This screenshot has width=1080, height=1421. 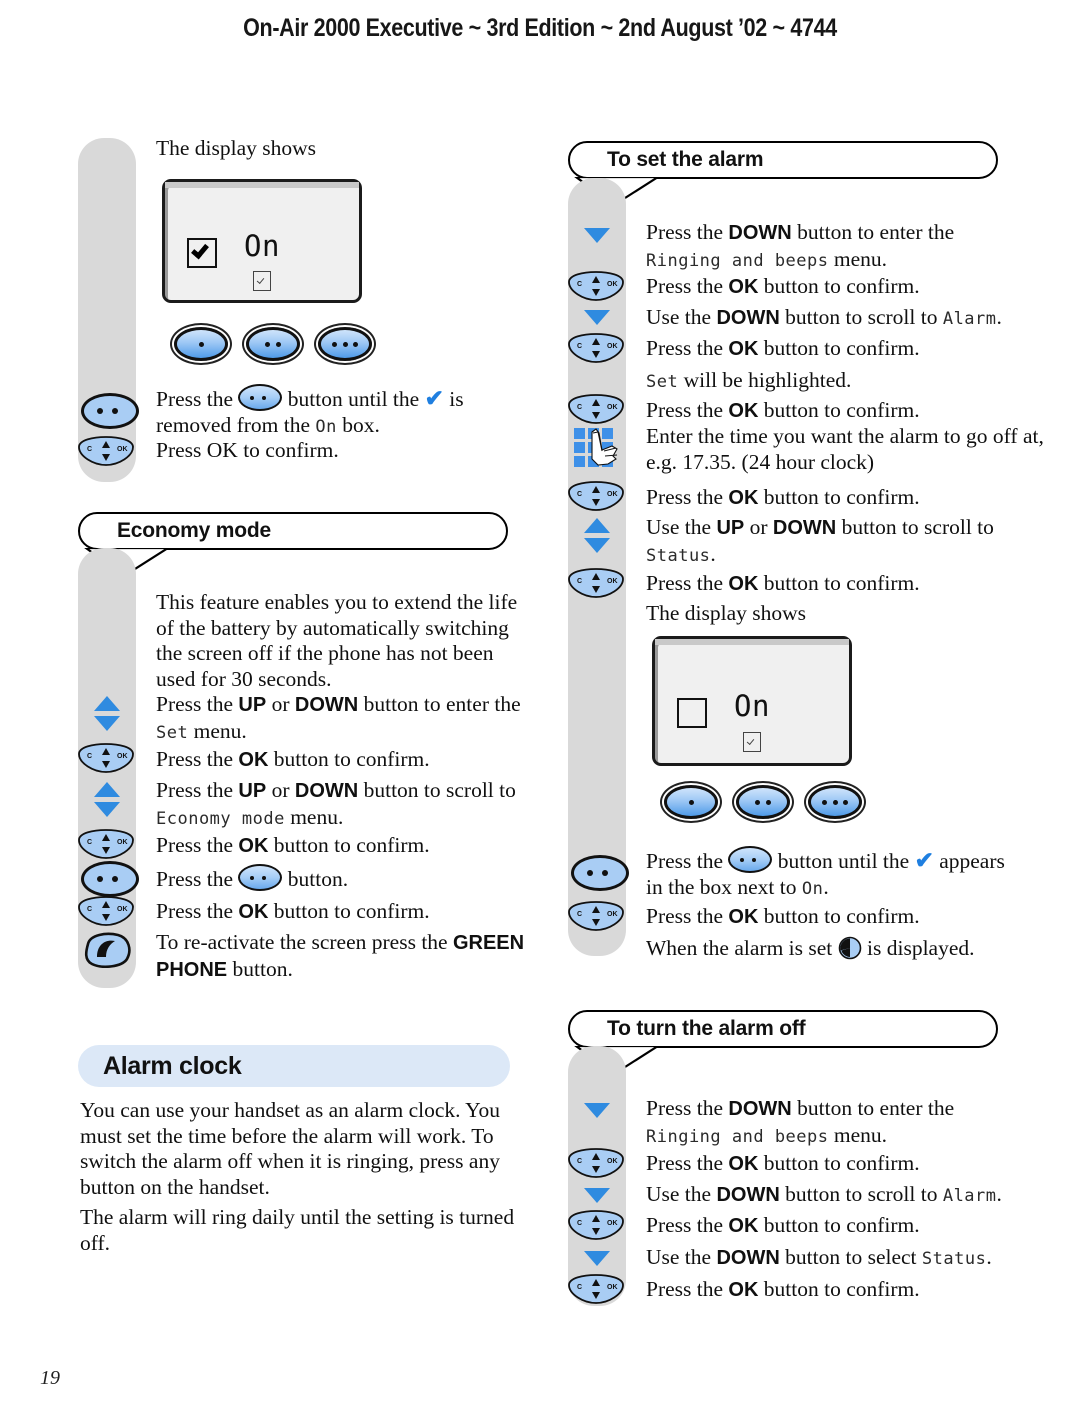 What do you see at coordinates (597, 235) in the screenshot?
I see `down-arrow-icon-r1` at bounding box center [597, 235].